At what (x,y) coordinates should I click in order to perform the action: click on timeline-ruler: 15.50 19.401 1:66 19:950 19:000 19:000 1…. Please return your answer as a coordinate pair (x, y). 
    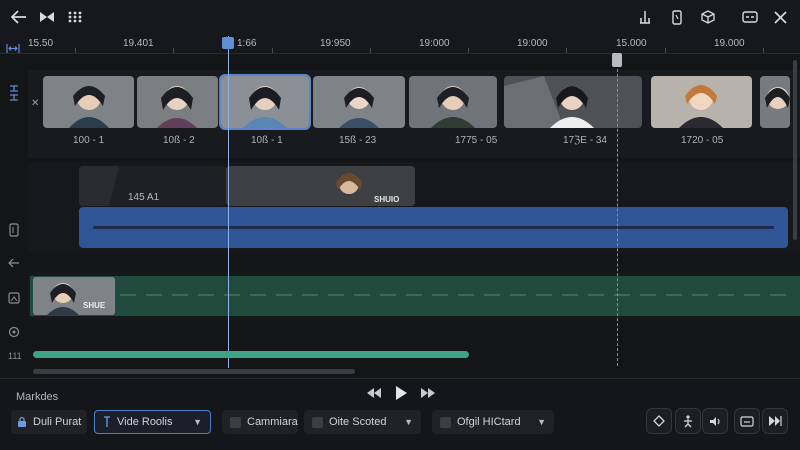
    Looking at the image, I should click on (400, 44).